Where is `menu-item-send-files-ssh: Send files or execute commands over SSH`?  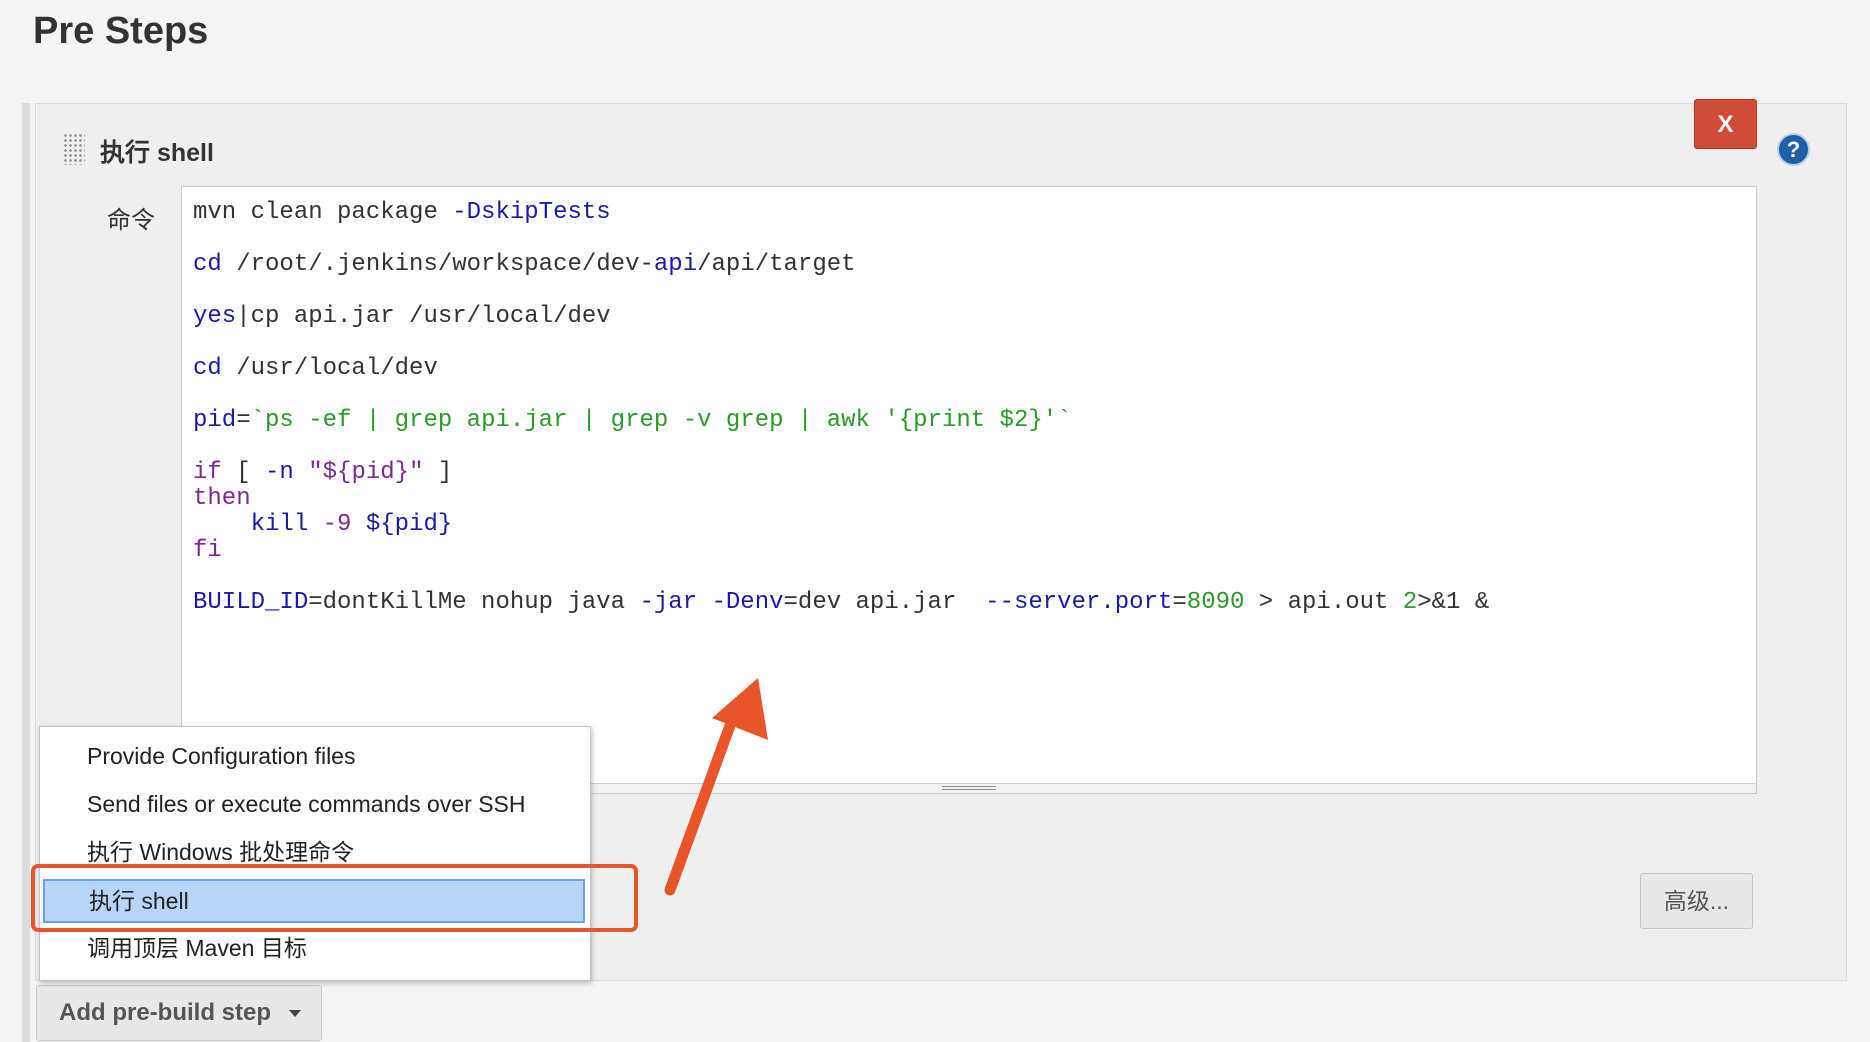 menu-item-send-files-ssh: Send files or execute commands over SSH is located at coordinates (315, 804).